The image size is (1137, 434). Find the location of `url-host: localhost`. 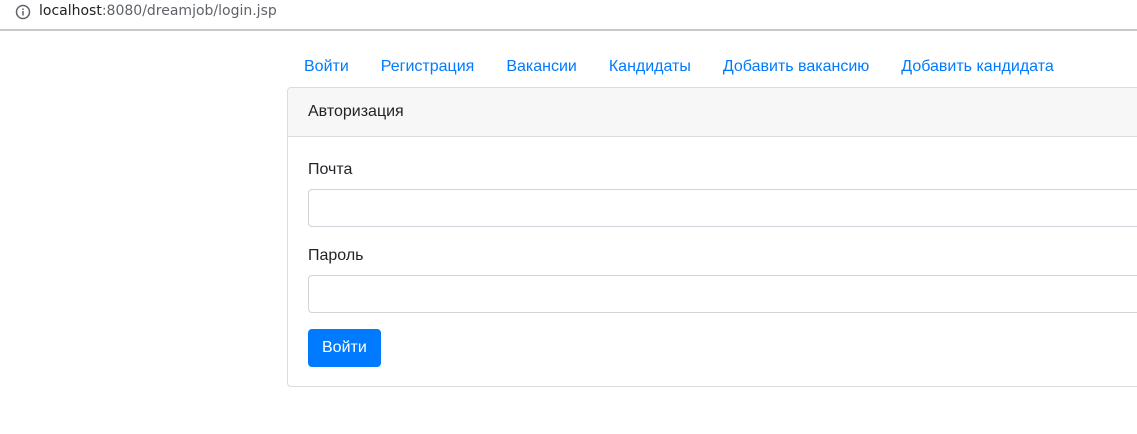

url-host: localhost is located at coordinates (70, 11).